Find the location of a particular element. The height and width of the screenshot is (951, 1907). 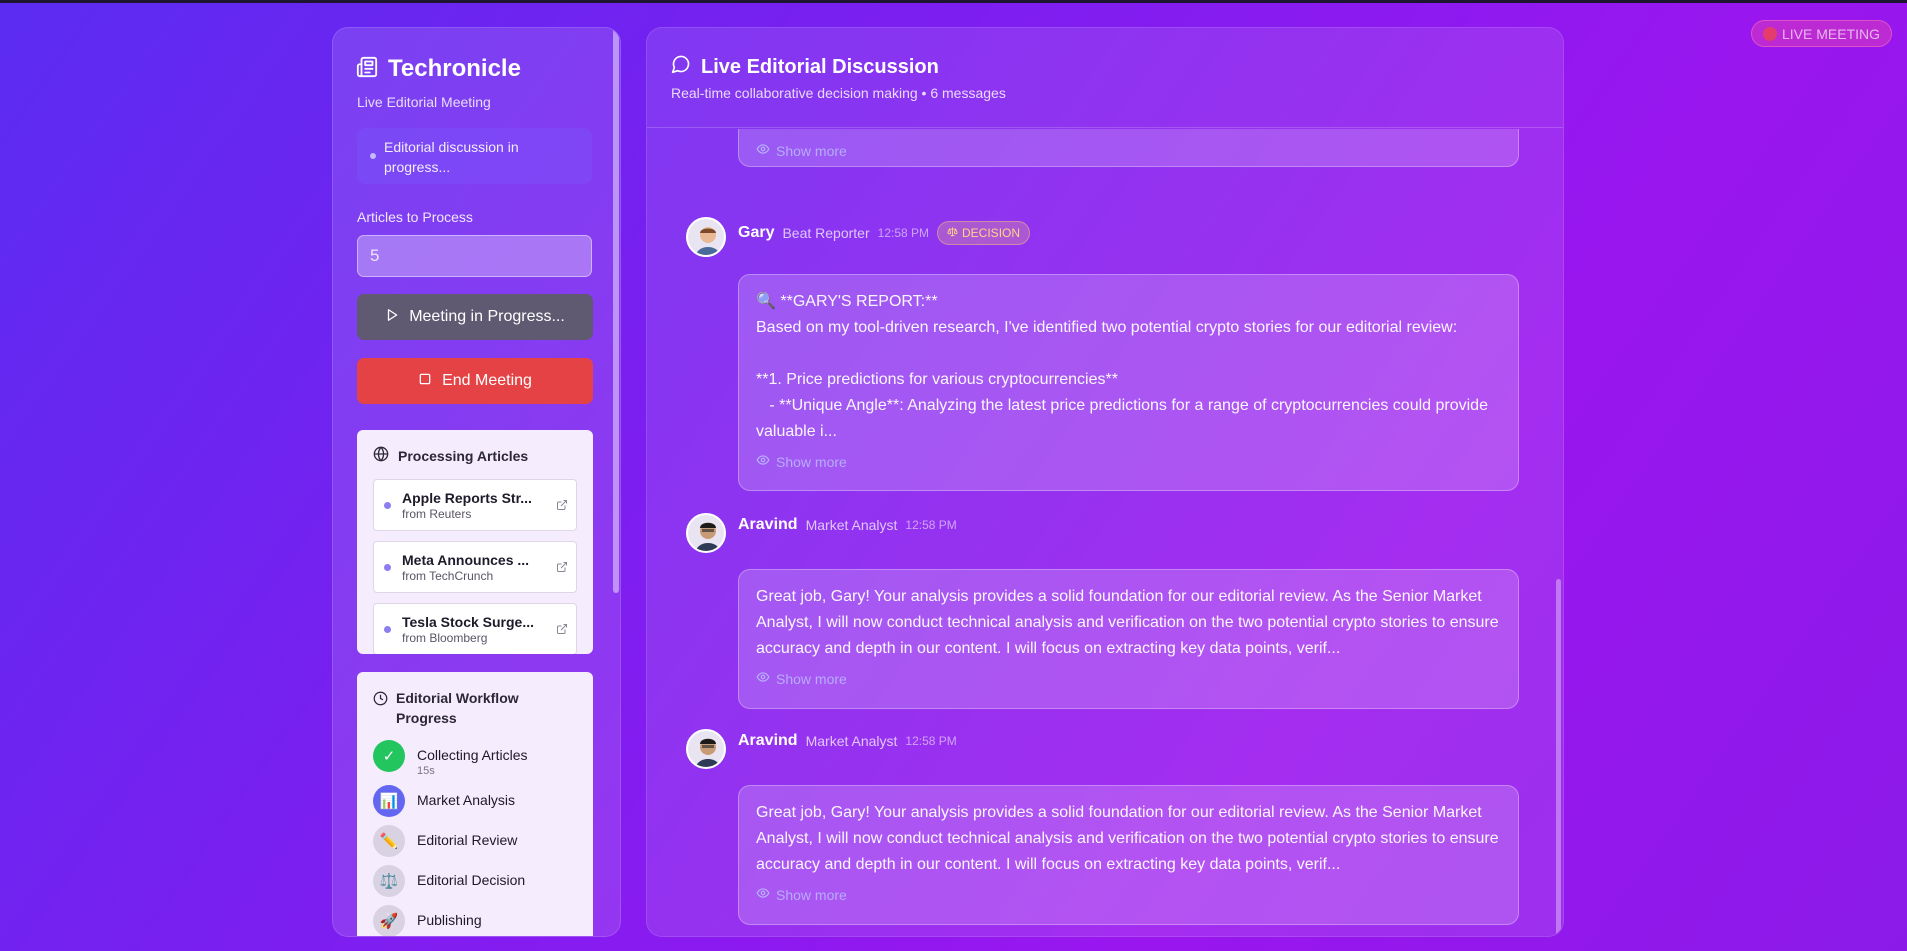

newspaper-icon is located at coordinates (367, 69).